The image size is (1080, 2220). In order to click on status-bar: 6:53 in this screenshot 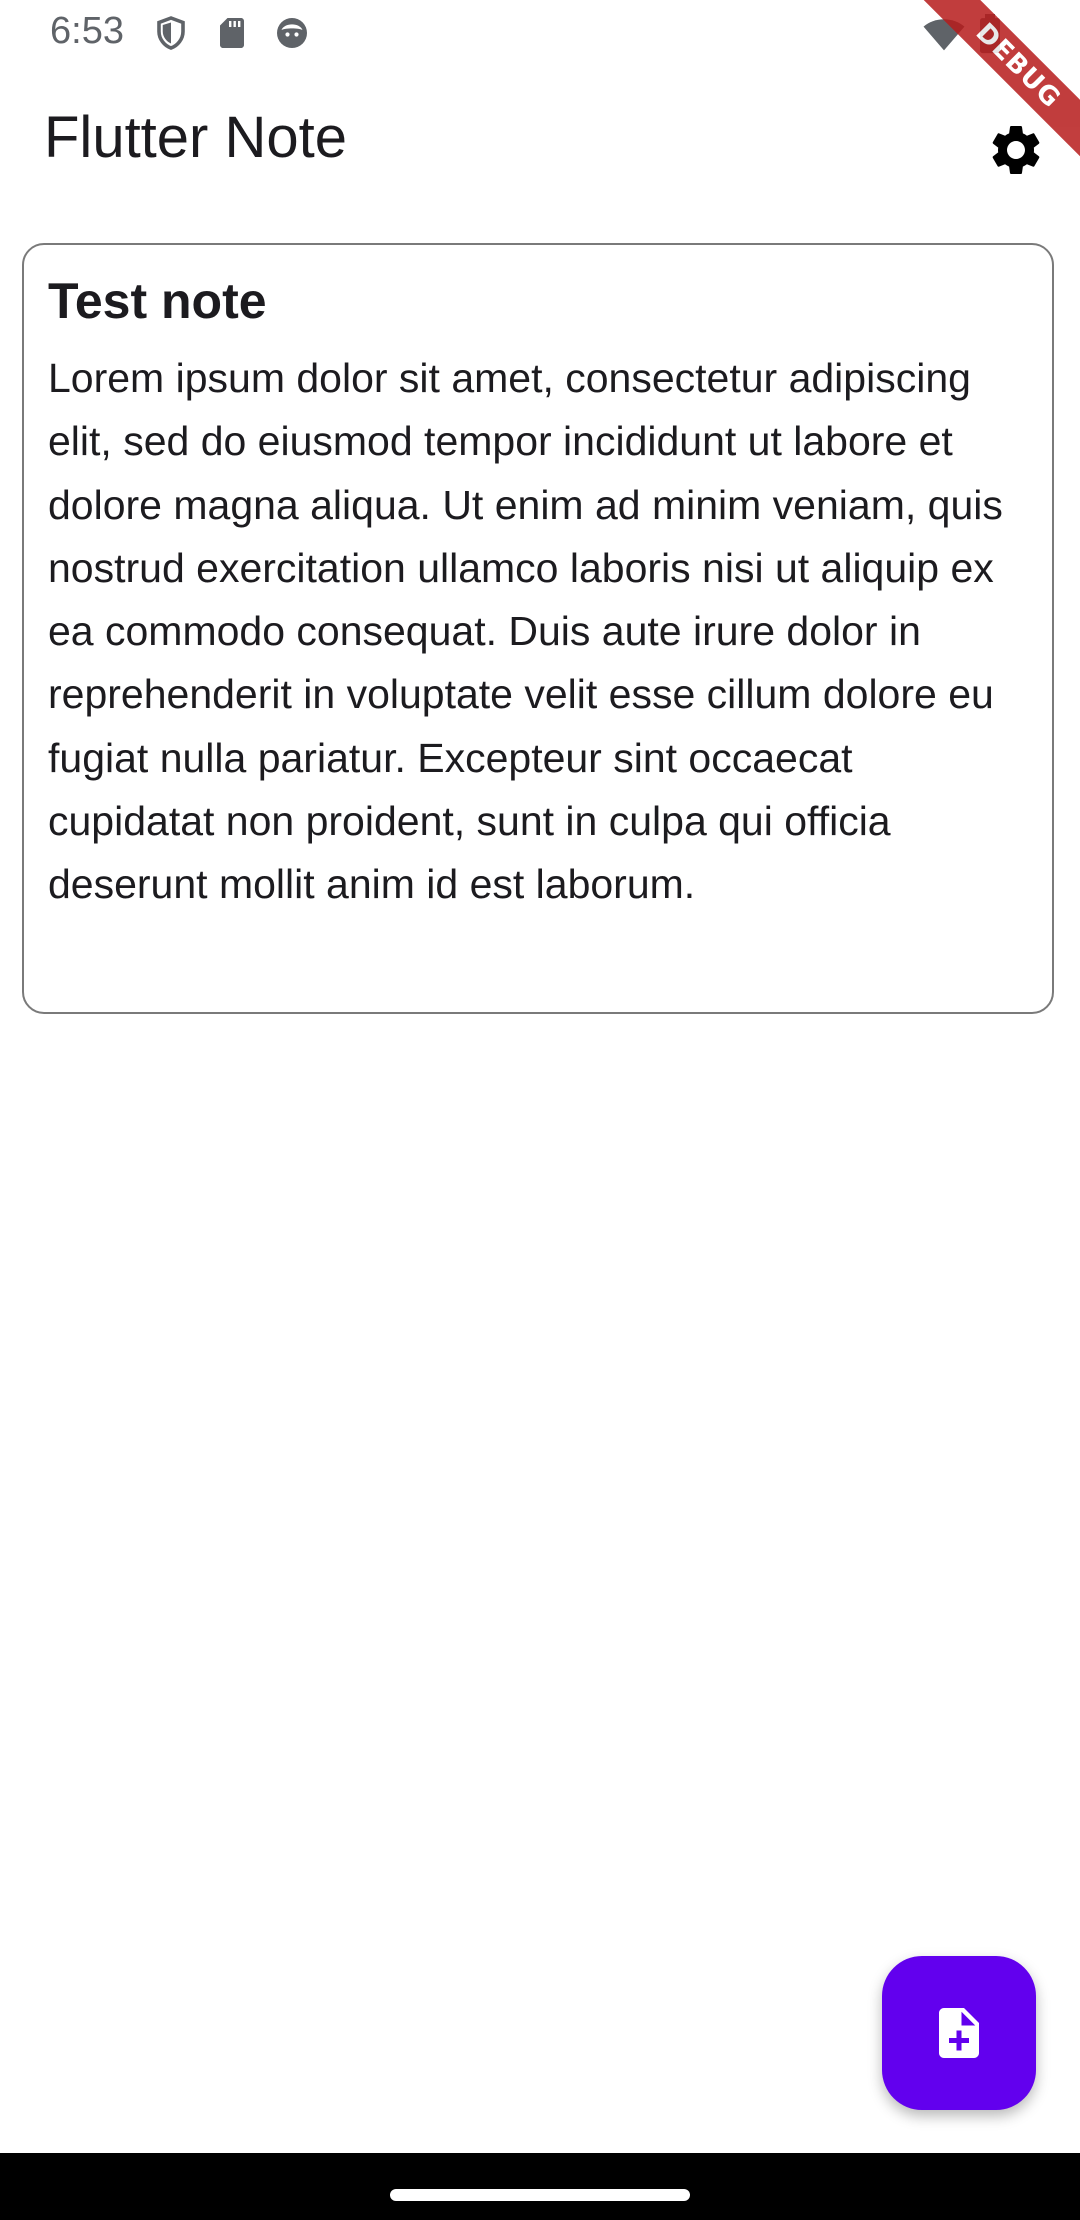, I will do `click(540, 33)`.